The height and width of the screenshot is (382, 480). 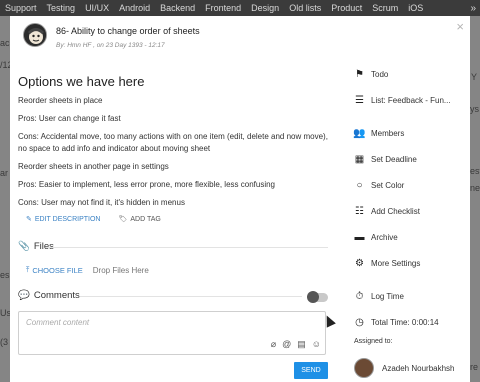 I want to click on circle-icon: ○, so click(x=359, y=185).